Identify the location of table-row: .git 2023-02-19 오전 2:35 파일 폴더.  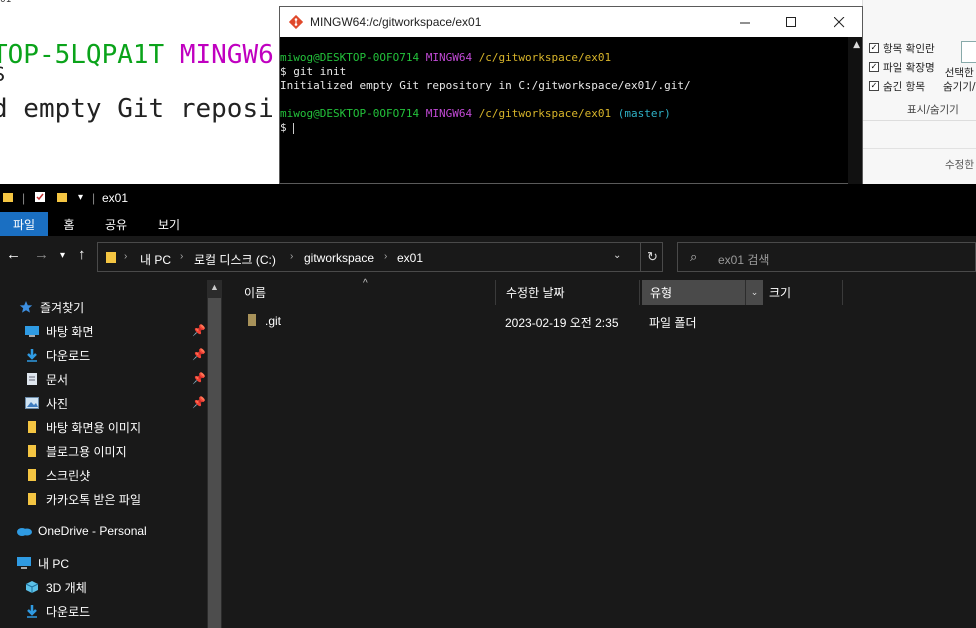
(548, 321).